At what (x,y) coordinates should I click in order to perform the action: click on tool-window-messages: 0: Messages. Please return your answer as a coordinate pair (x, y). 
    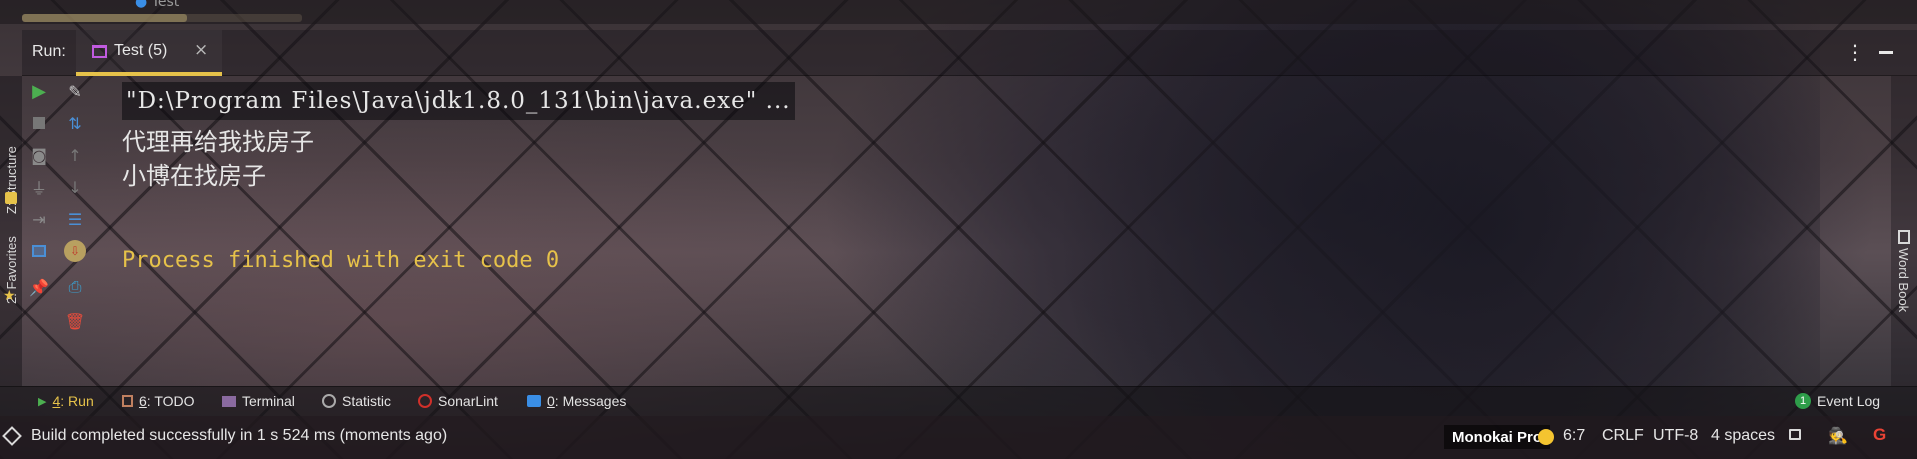
    Looking at the image, I should click on (576, 401).